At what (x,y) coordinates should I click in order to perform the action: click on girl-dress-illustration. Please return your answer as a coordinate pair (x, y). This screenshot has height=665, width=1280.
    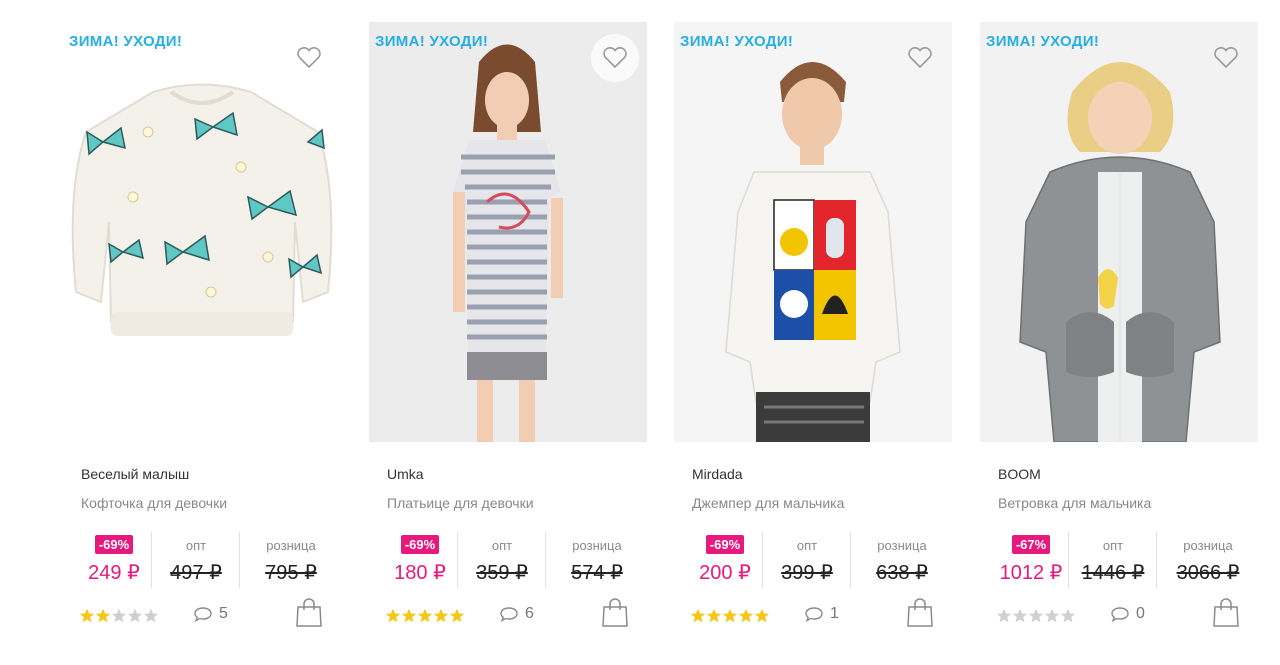
    Looking at the image, I should click on (508, 232).